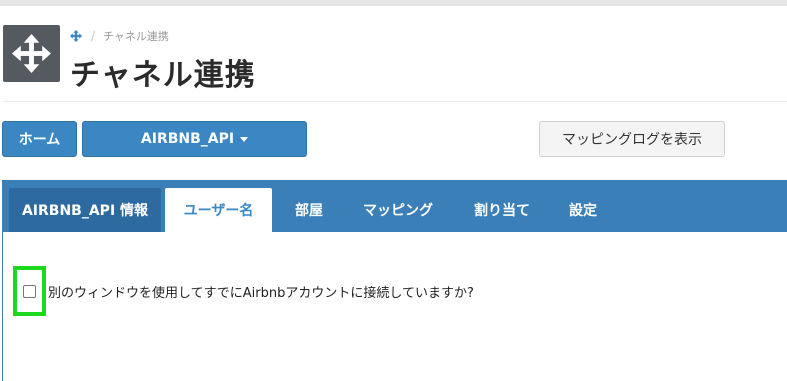 Image resolution: width=787 pixels, height=381 pixels. I want to click on tab-assignment-label: 割り当て, so click(502, 211).